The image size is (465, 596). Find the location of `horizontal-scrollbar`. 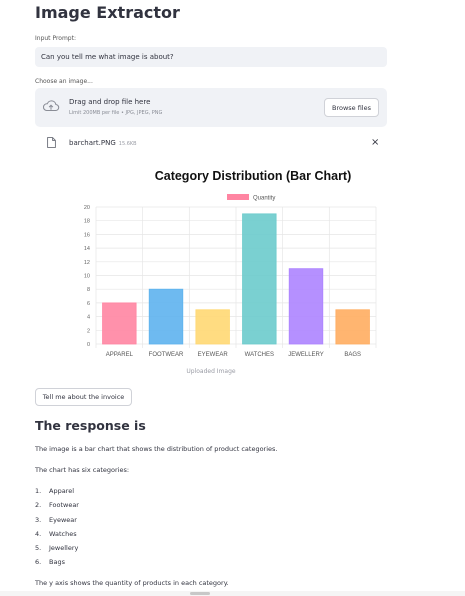

horizontal-scrollbar is located at coordinates (232, 593).